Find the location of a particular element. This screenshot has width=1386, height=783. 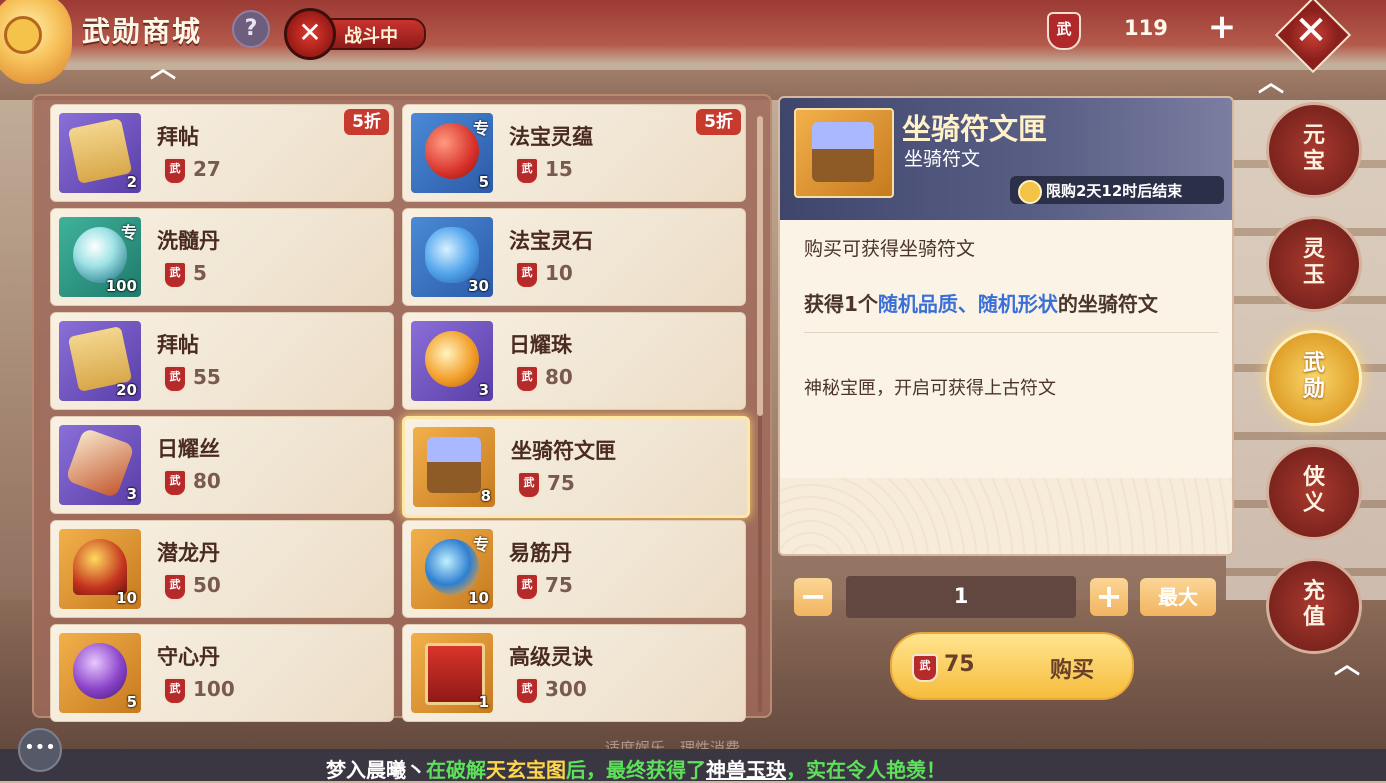

detail-flavor-text: 神秘宝匣，开启可获得上古符文 is located at coordinates (930, 388).